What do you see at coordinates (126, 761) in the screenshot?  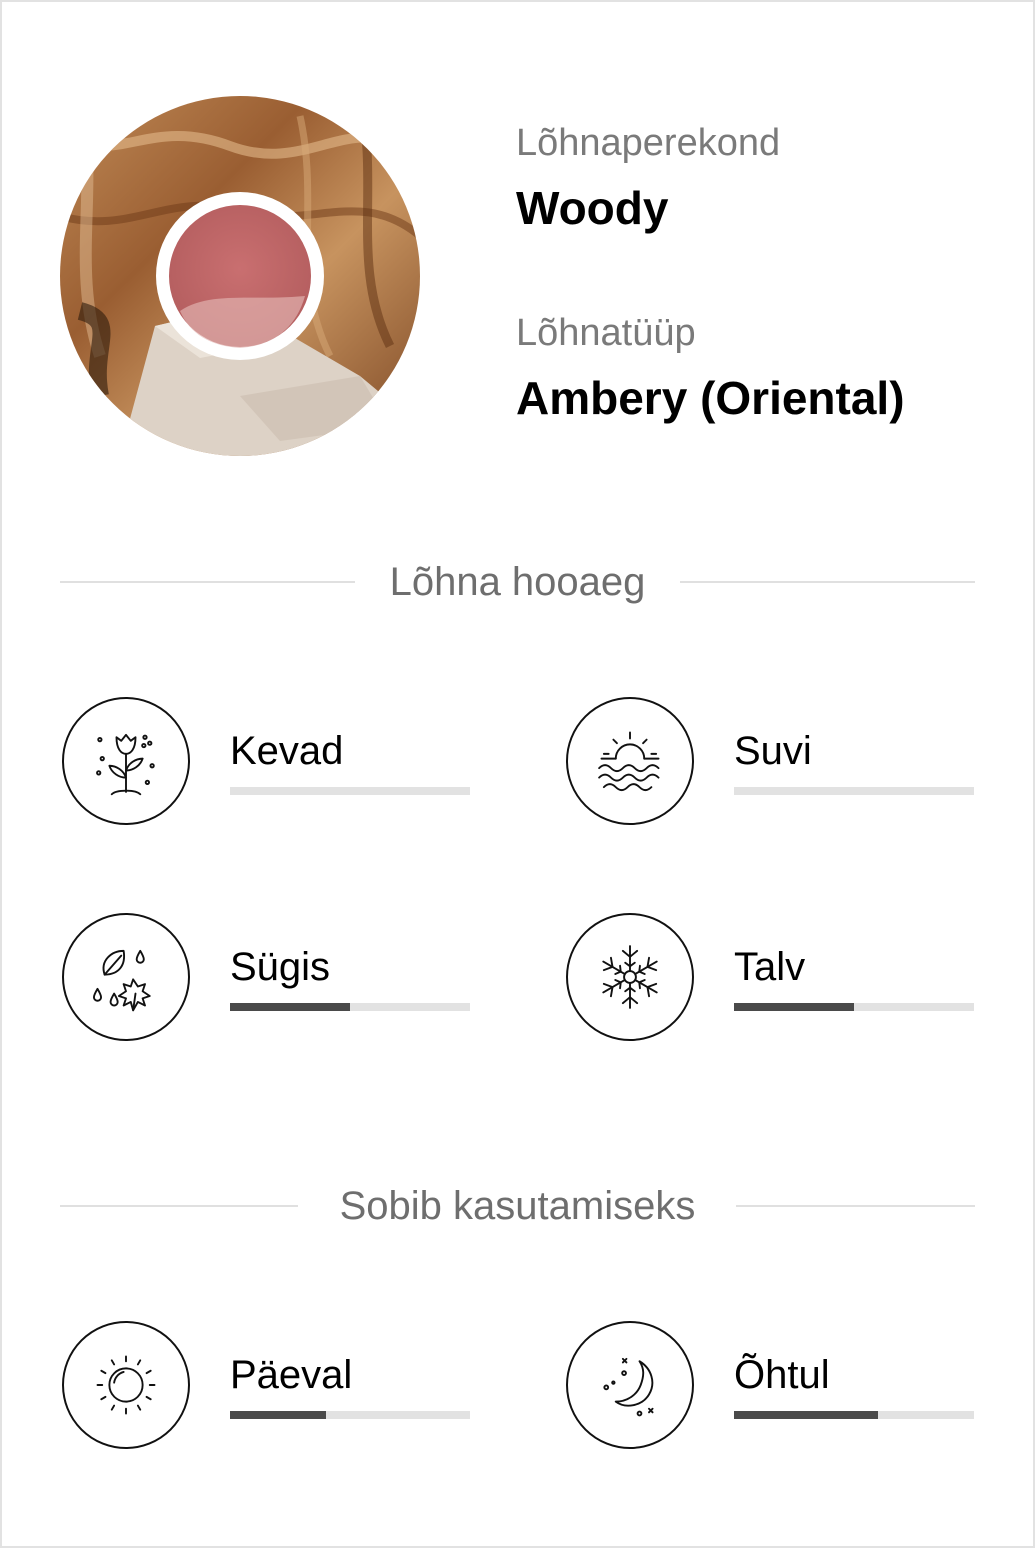 I see `spring-flower-icon` at bounding box center [126, 761].